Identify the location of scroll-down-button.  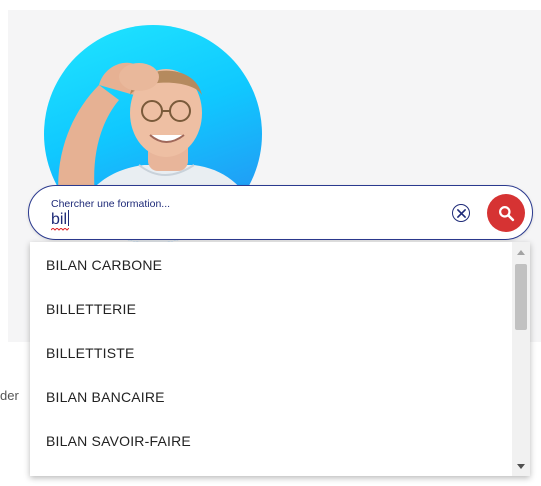
(521, 466).